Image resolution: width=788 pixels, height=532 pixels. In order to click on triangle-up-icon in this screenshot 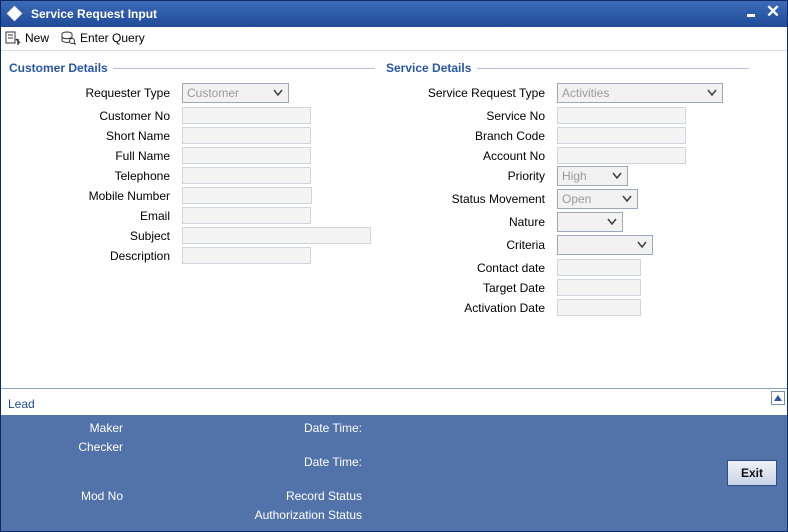, I will do `click(778, 398)`.